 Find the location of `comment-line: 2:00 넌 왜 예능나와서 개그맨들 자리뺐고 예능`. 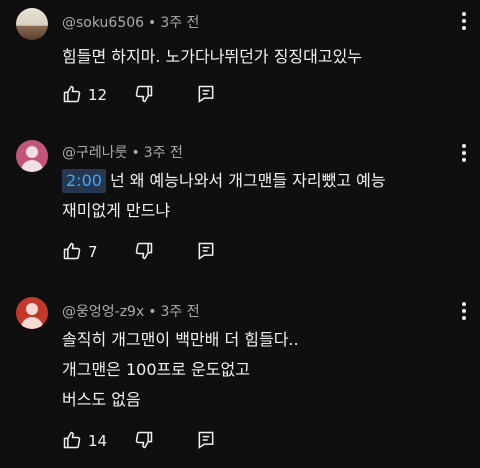

comment-line: 2:00 넌 왜 예능나와서 개그맨들 자리뺐고 예능 is located at coordinates (267, 181).